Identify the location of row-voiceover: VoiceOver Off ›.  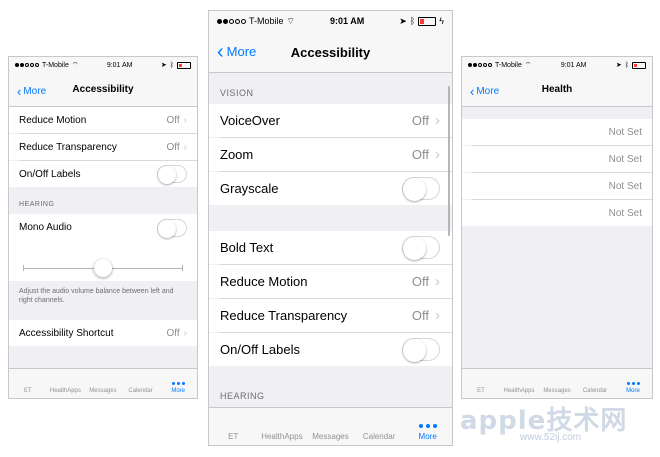
(330, 120).